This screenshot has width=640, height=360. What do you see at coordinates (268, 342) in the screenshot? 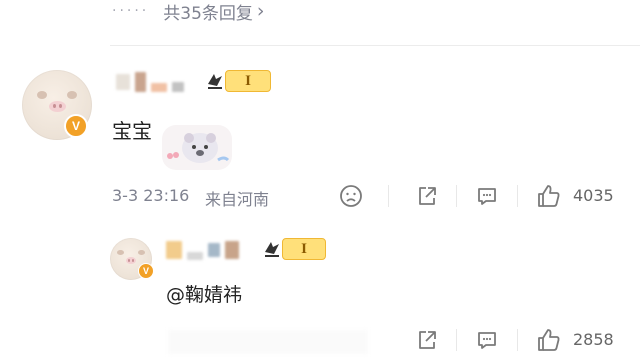
I see `meta-redacted` at bounding box center [268, 342].